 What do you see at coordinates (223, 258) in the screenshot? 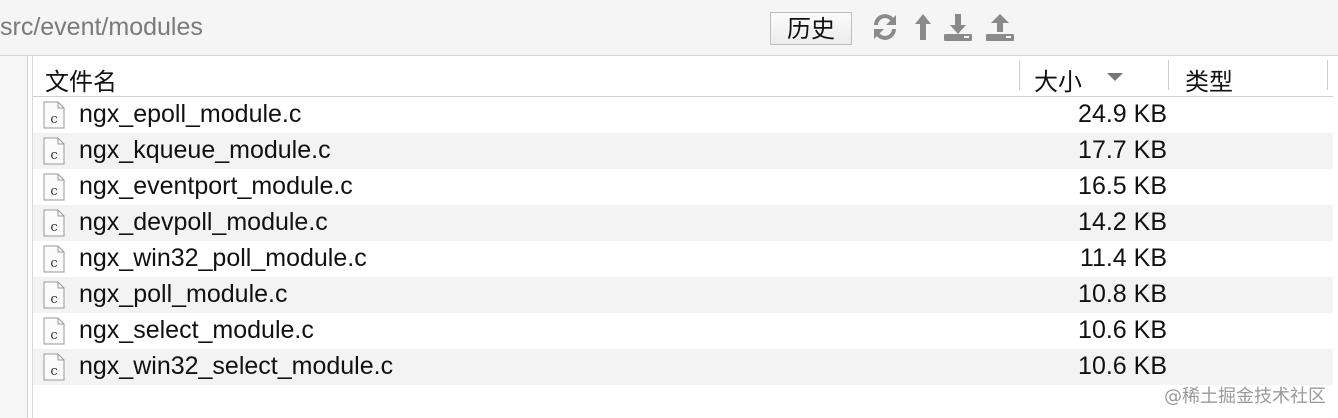
I see `file-name: ngx_win32_poll_module.c` at bounding box center [223, 258].